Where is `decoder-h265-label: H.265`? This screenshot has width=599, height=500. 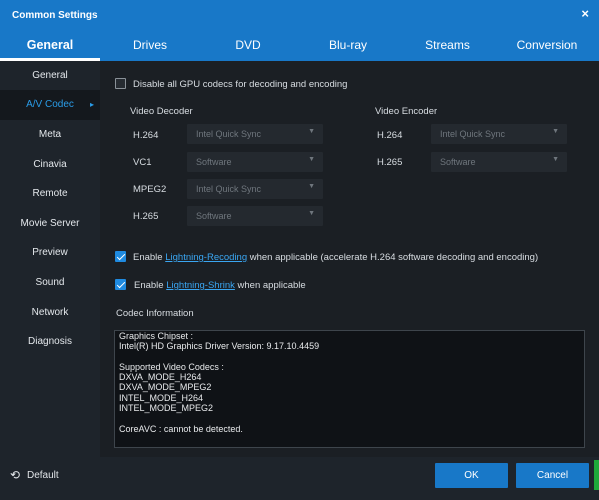 decoder-h265-label: H.265 is located at coordinates (146, 216).